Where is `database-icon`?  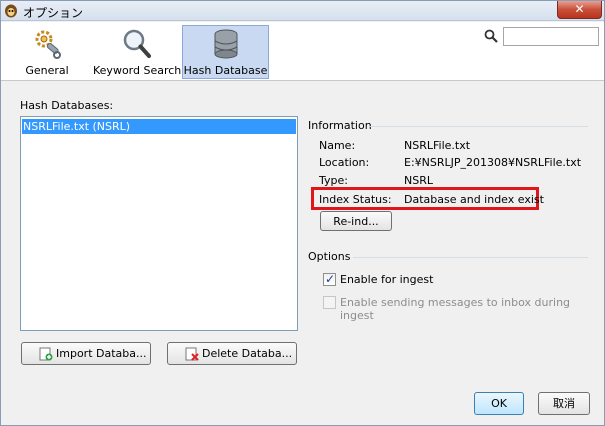 database-icon is located at coordinates (225, 44).